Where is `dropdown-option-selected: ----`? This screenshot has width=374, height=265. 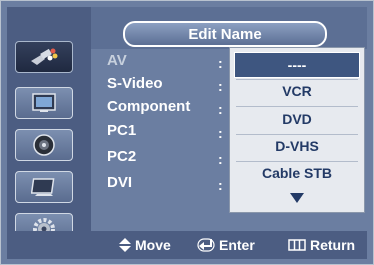 dropdown-option-selected: ---- is located at coordinates (297, 65).